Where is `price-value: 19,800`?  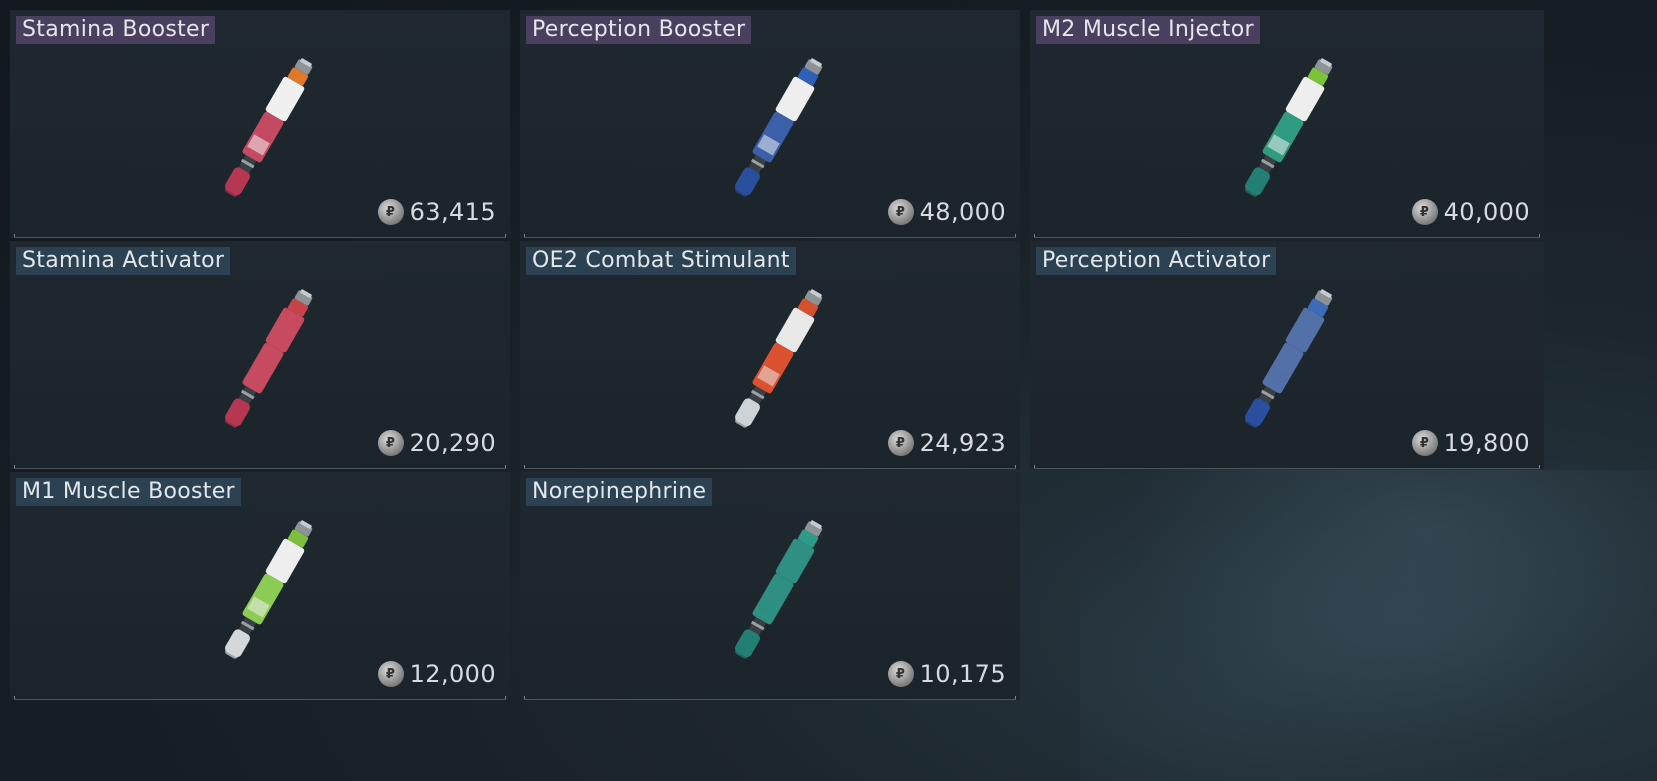
price-value: 19,800 is located at coordinates (1486, 443).